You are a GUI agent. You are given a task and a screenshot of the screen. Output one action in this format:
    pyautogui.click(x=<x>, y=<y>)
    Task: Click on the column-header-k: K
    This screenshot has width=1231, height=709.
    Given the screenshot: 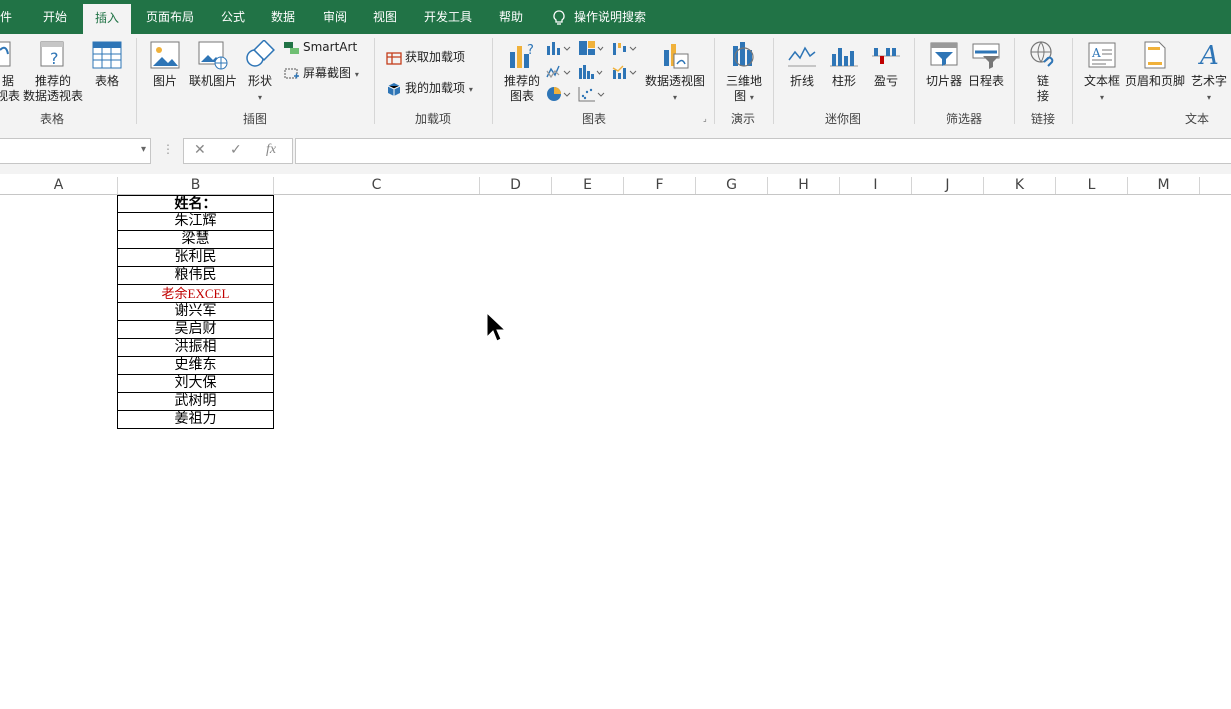 What is the action you would take?
    pyautogui.click(x=1020, y=185)
    